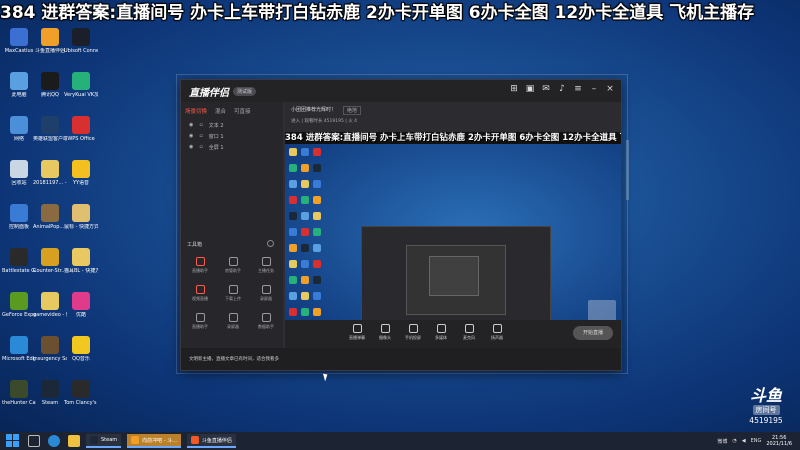  What do you see at coordinates (19, 48) in the screenshot?
I see `desktop-icon: MaxCastius` at bounding box center [19, 48].